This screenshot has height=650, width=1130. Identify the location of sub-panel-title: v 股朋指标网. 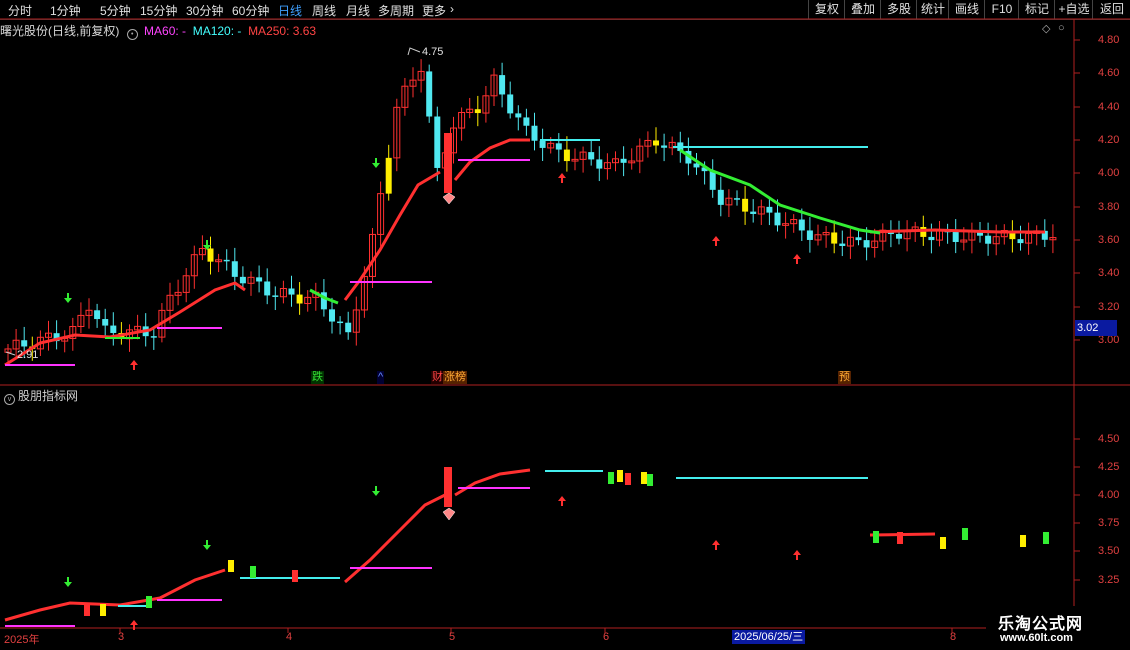
(41, 396).